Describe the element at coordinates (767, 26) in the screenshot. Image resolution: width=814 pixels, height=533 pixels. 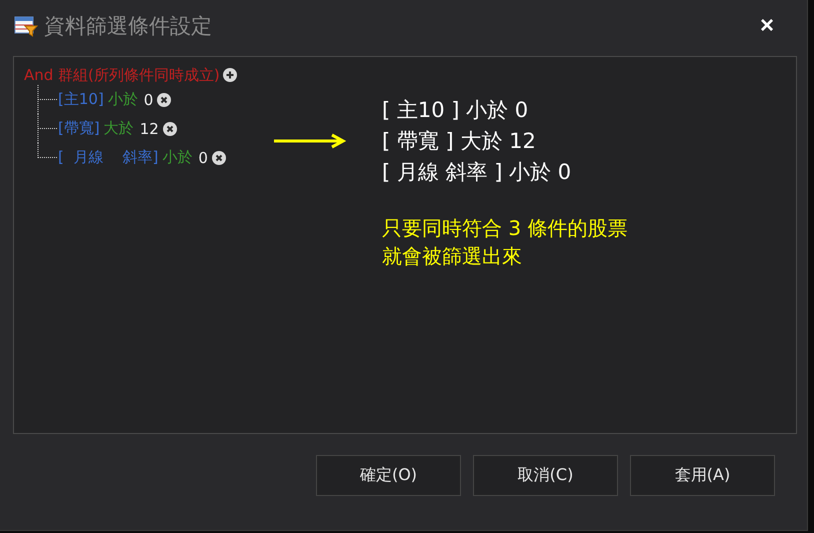
I see `close-button: ×` at that location.